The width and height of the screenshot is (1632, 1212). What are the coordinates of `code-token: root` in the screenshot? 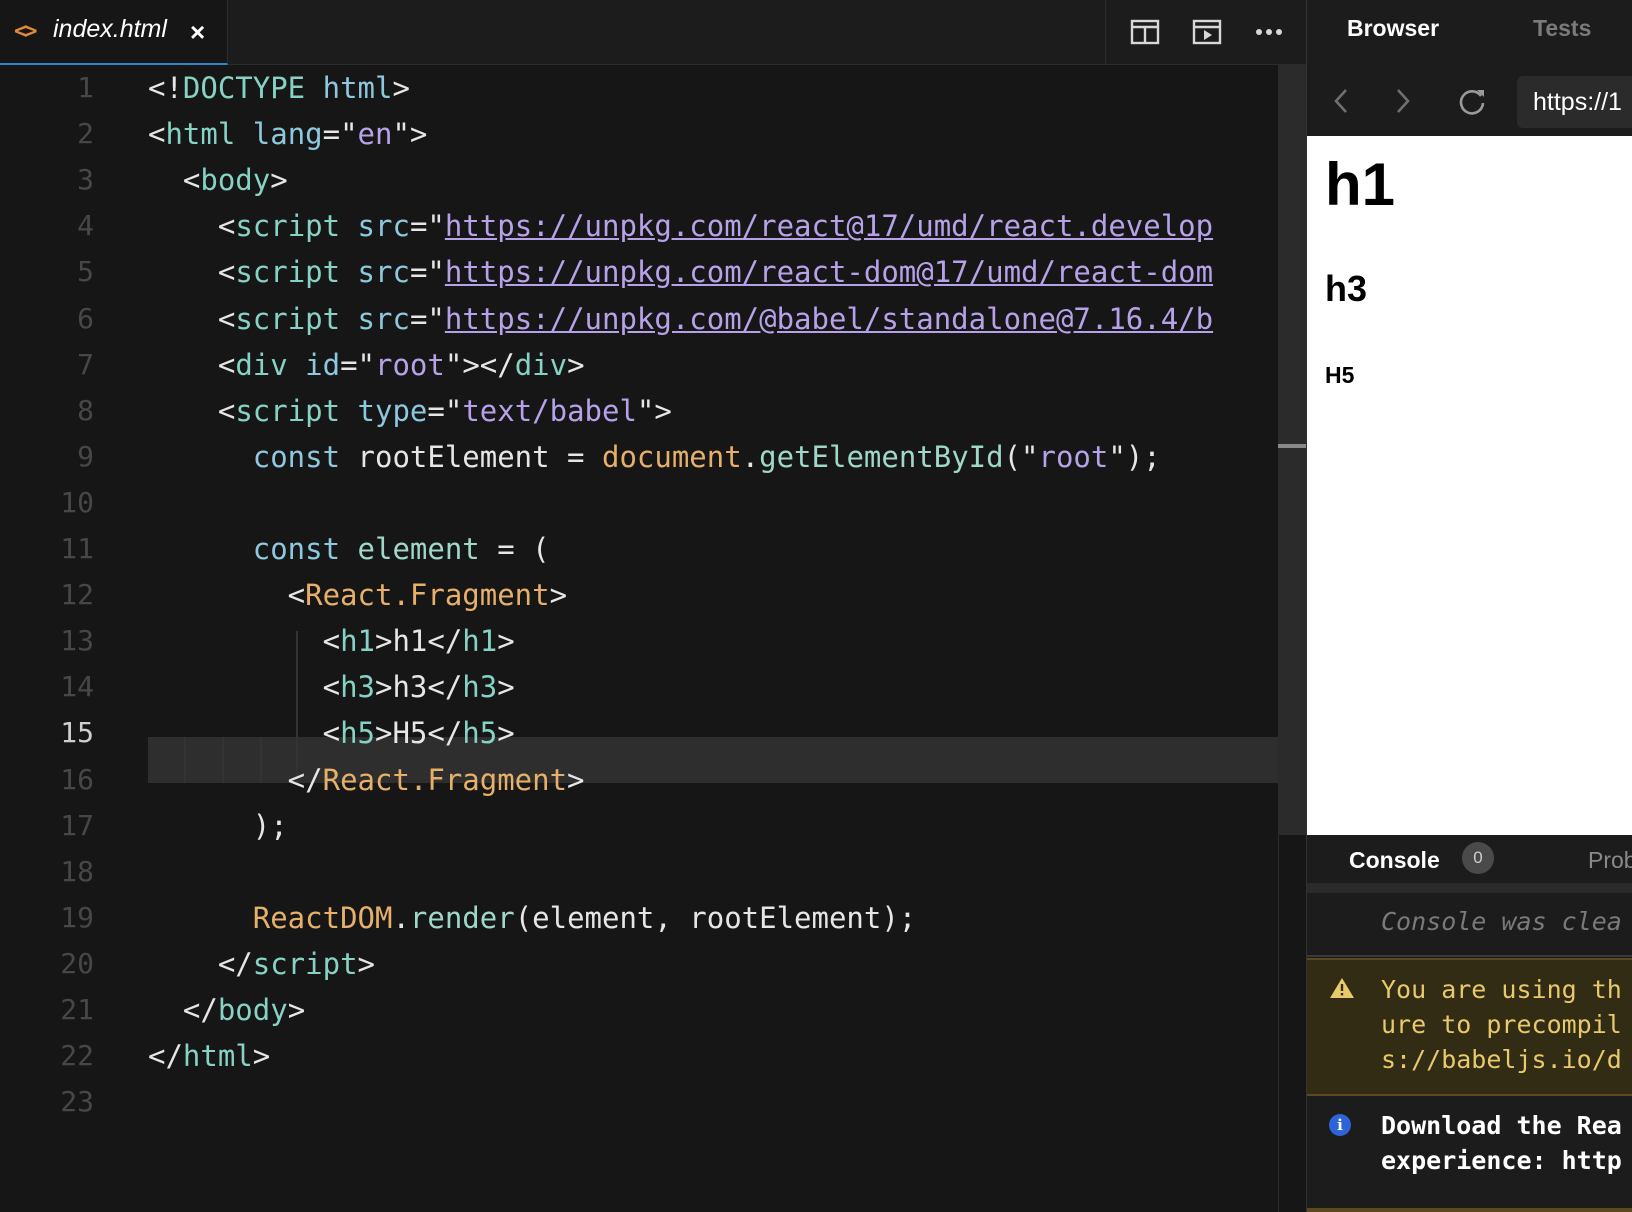 It's located at (1073, 456).